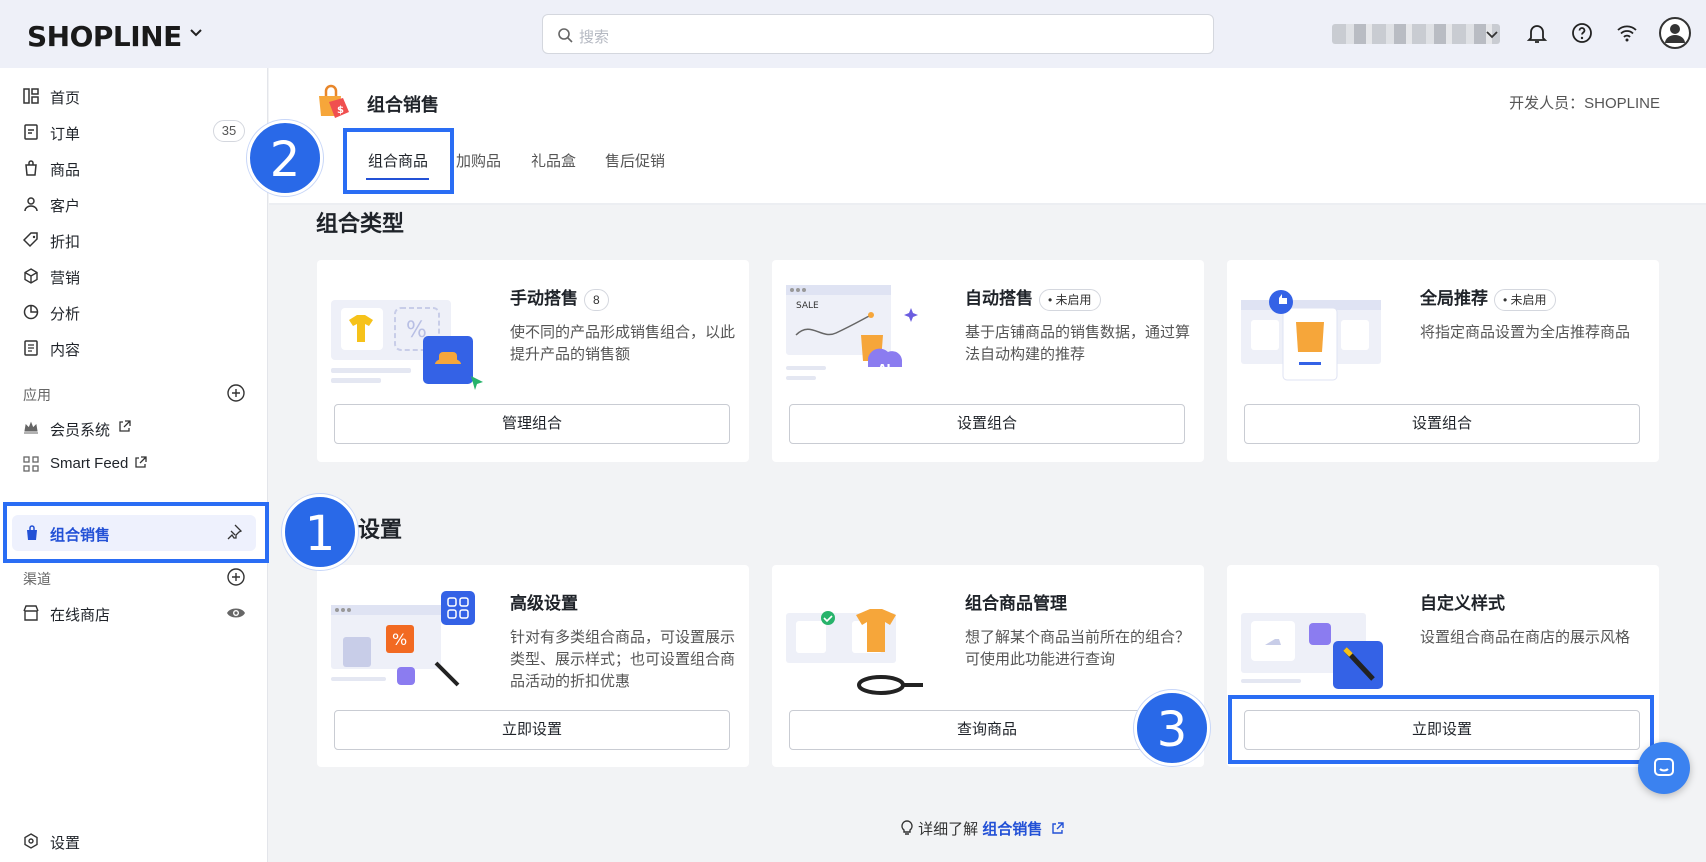 The height and width of the screenshot is (862, 1706). I want to click on advanced-settings-illustration: %, so click(403, 639).